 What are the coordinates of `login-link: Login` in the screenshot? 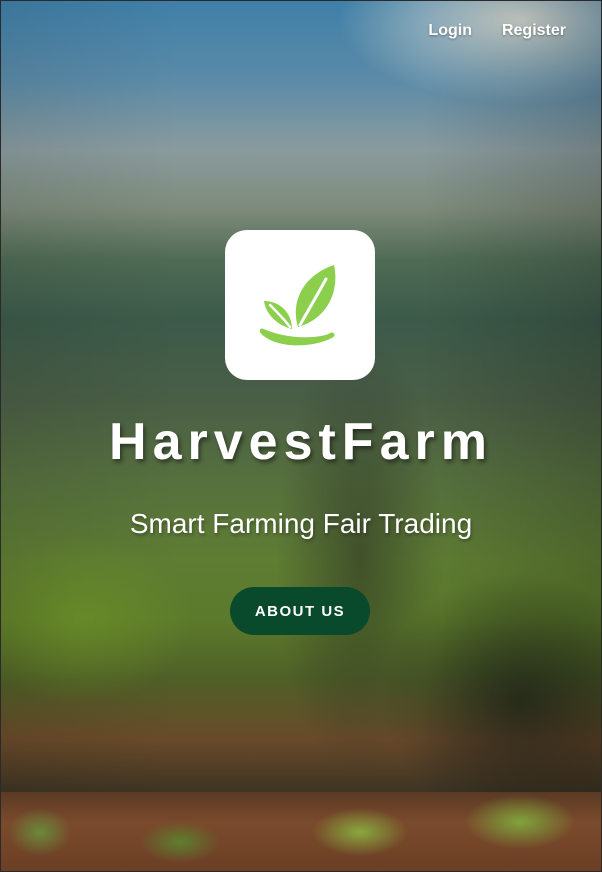 It's located at (450, 31).